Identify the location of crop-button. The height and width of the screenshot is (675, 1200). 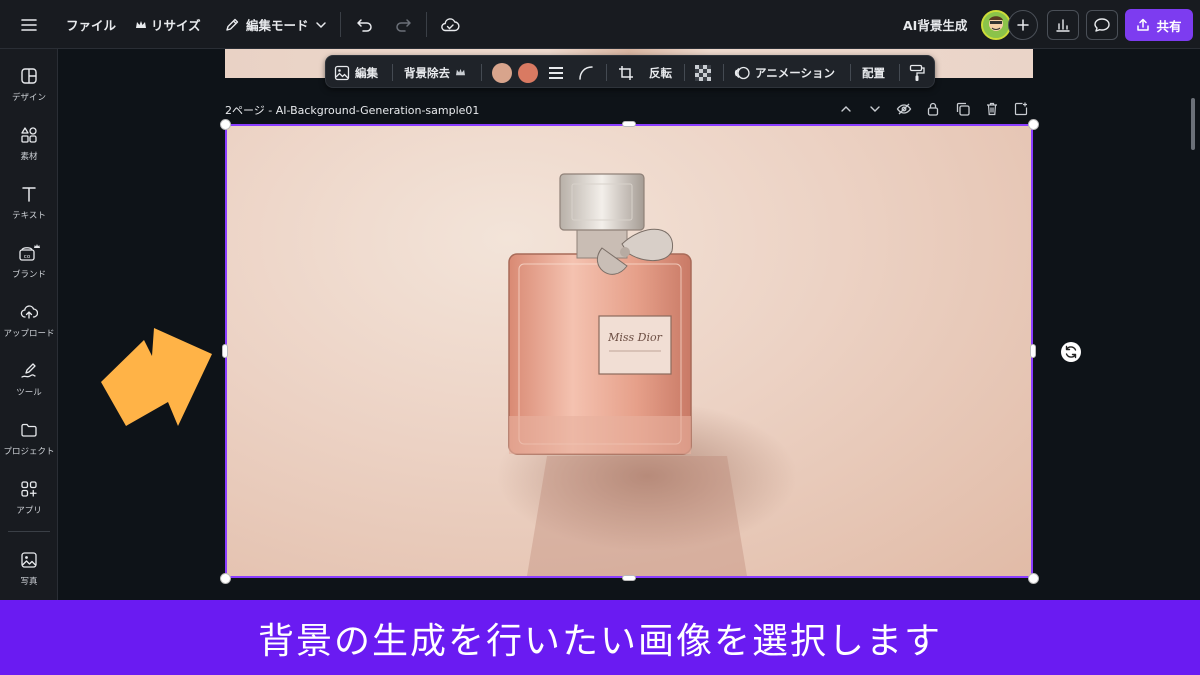
(626, 72).